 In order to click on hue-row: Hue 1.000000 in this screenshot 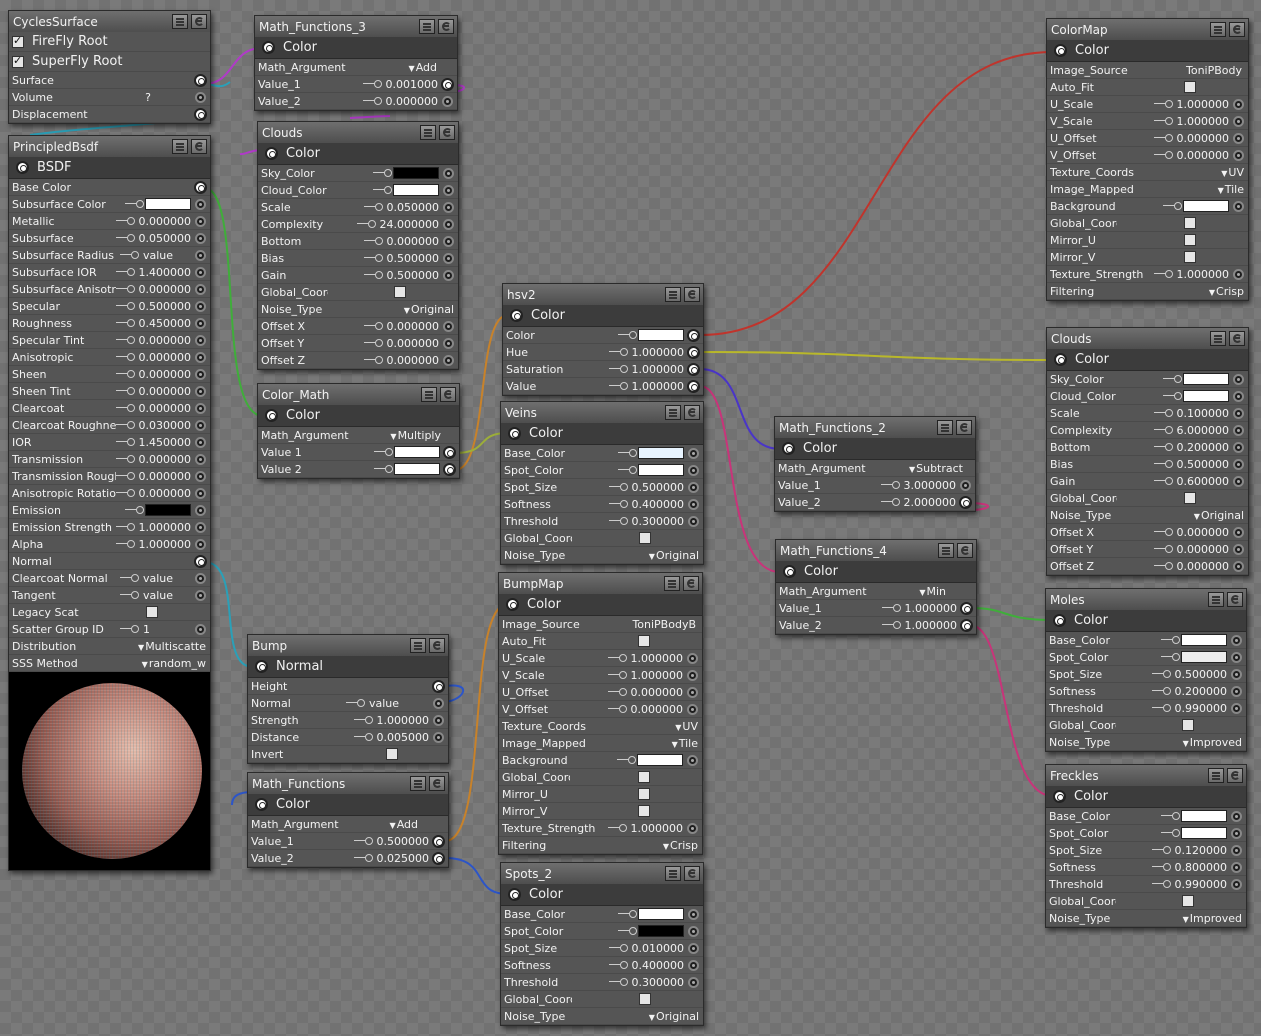, I will do `click(603, 352)`.